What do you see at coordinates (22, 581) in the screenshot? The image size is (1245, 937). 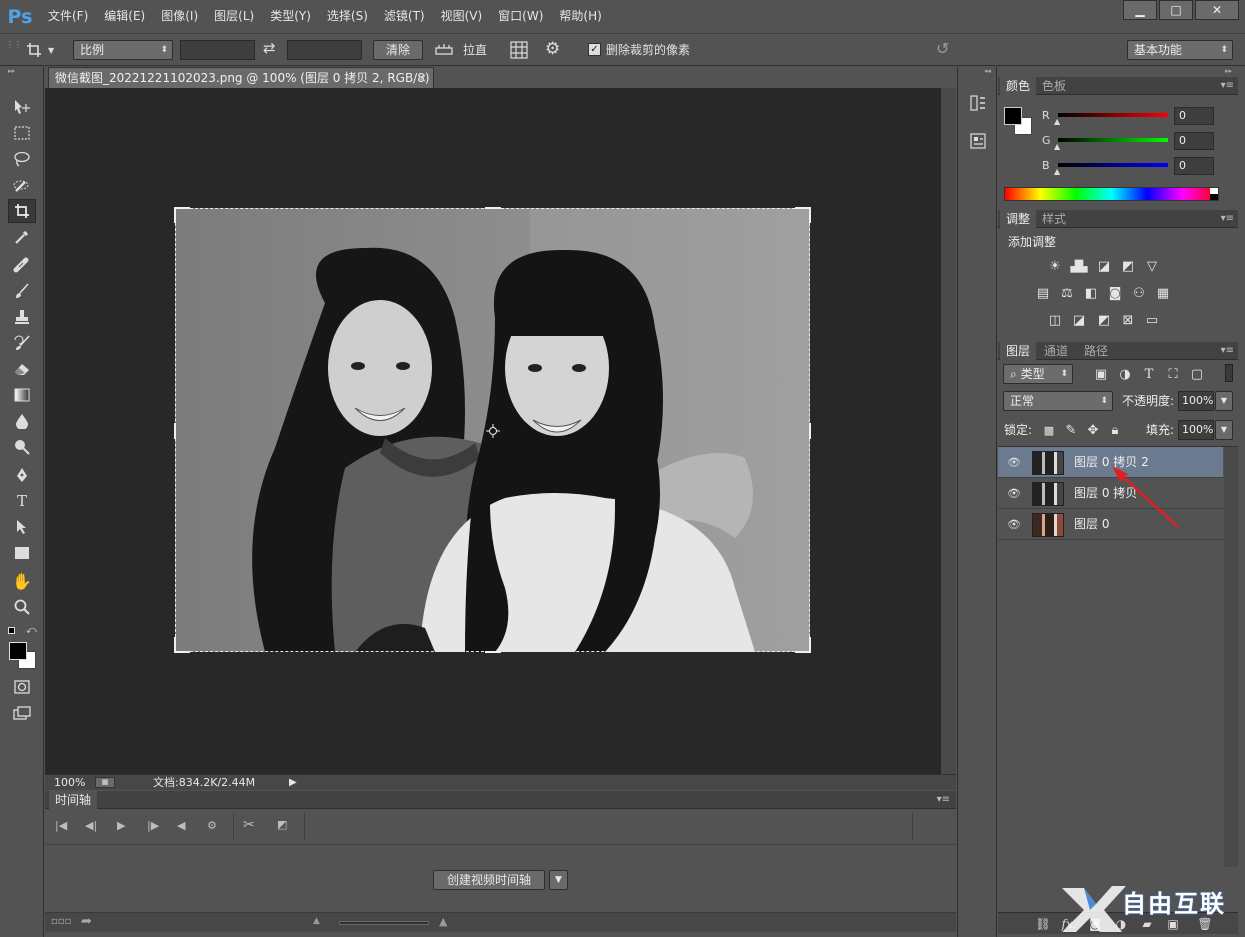 I see `hand-tool-icon: ✋` at bounding box center [22, 581].